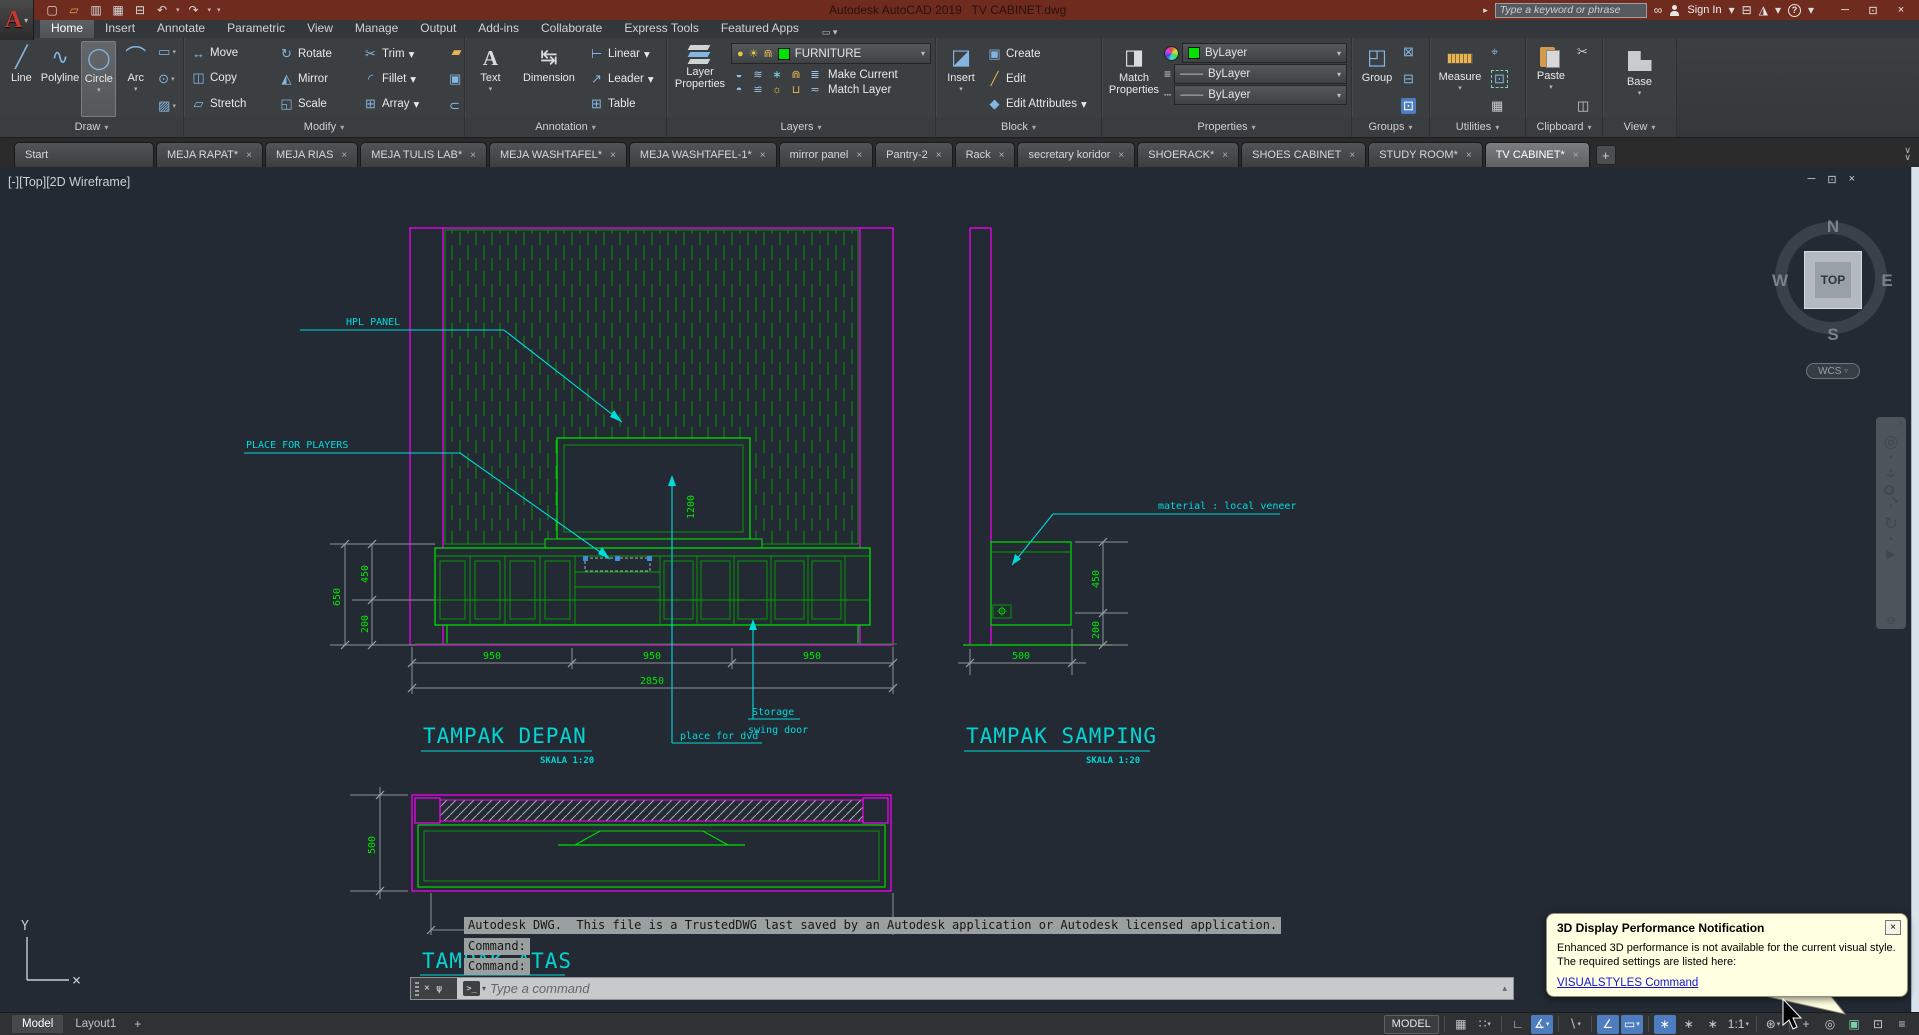  I want to click on label-hpl-panel: HPL PANEL, so click(373, 322).